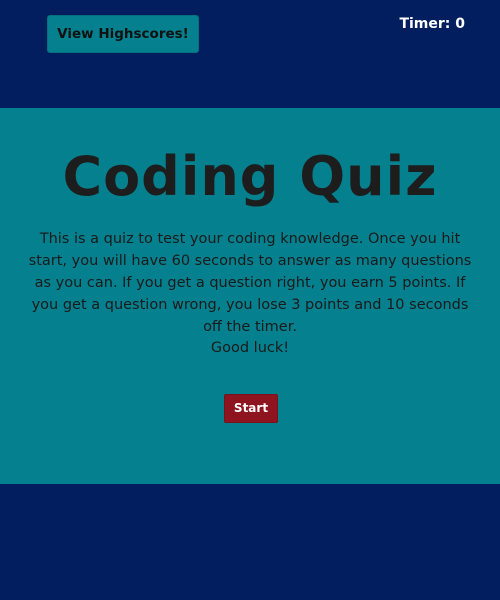  Describe the element at coordinates (123, 34) in the screenshot. I see `view-highscores-button: View Highscores!` at that location.